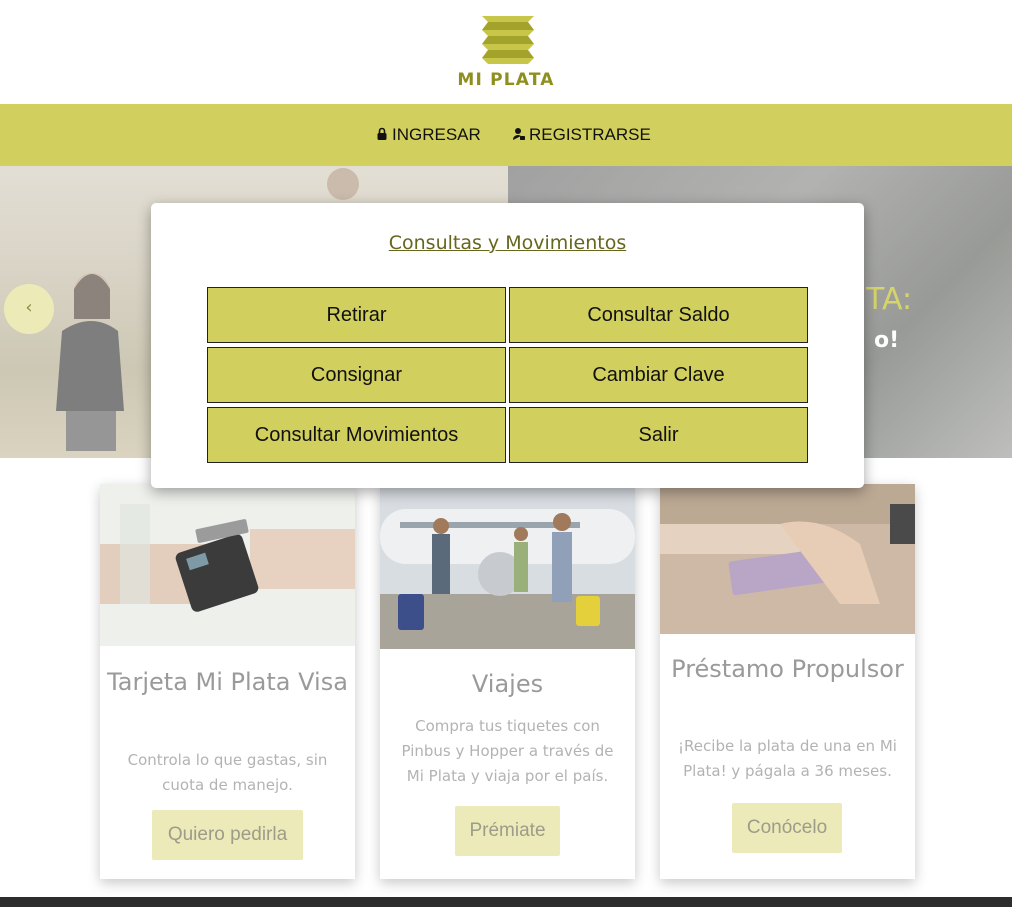  I want to click on card-title: Préstamo Propulsor, so click(787, 669).